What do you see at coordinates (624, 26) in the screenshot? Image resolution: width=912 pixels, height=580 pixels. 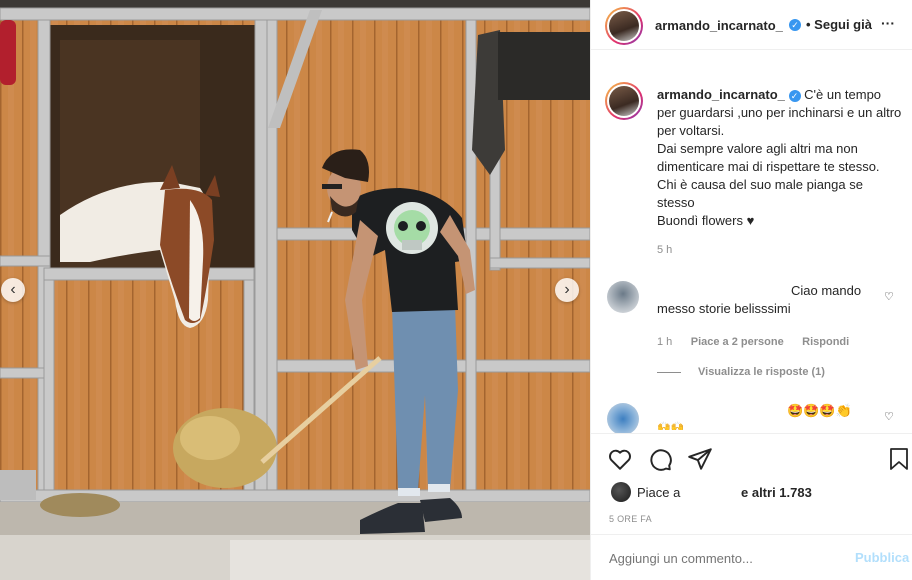 I see `author-avatar` at bounding box center [624, 26].